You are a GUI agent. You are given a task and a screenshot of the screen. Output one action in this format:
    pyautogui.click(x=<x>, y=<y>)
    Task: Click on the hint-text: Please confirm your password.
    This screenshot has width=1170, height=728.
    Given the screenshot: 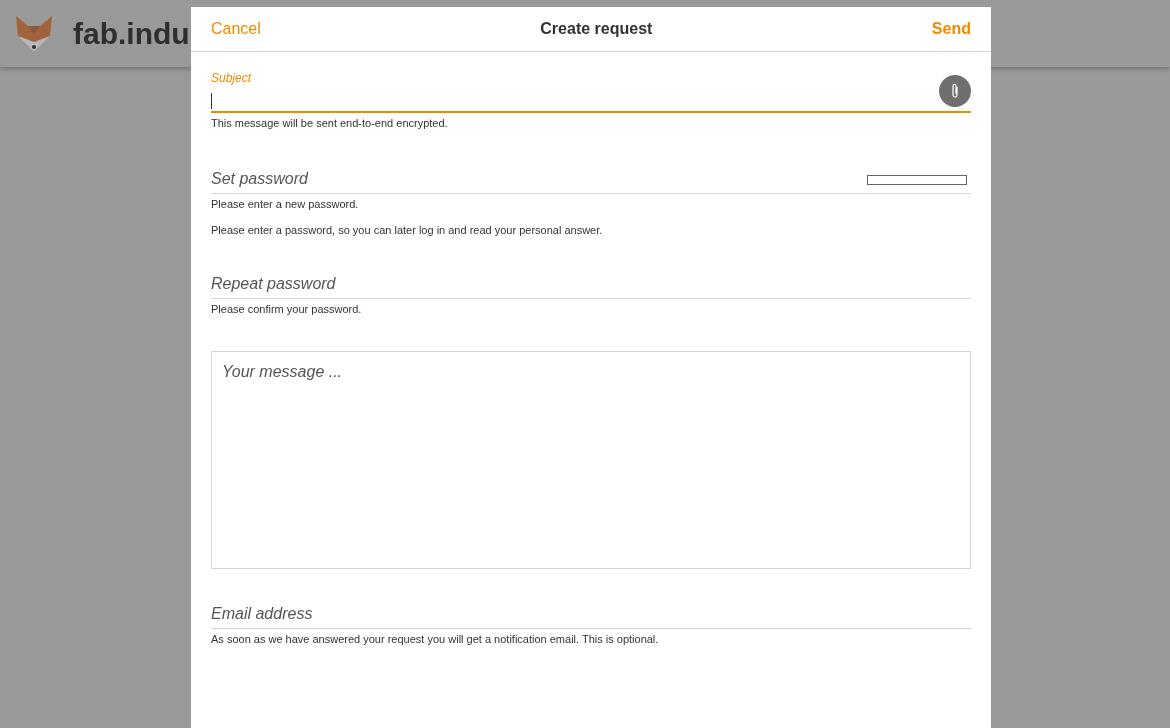 What is the action you would take?
    pyautogui.click(x=287, y=309)
    